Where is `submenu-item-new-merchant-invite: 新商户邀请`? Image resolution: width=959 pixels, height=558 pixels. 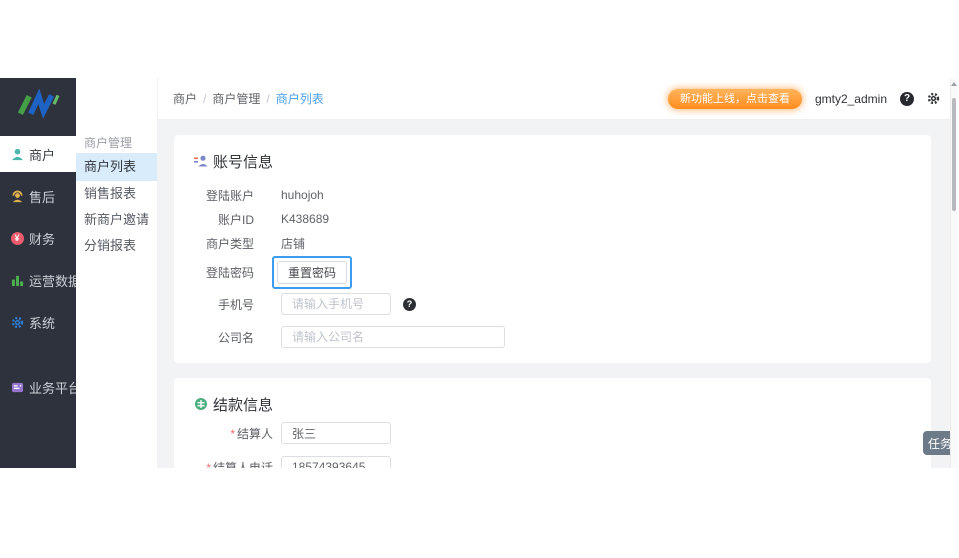
submenu-item-new-merchant-invite: 新商户邀请 is located at coordinates (116, 220).